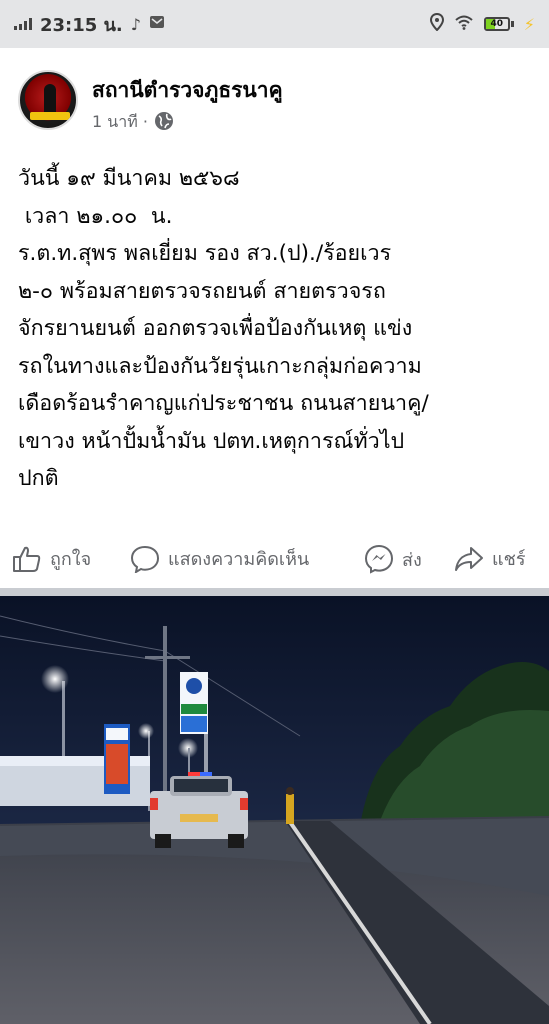 This screenshot has height=1024, width=549. I want to click on like-button: ถูกใจ, so click(51, 558).